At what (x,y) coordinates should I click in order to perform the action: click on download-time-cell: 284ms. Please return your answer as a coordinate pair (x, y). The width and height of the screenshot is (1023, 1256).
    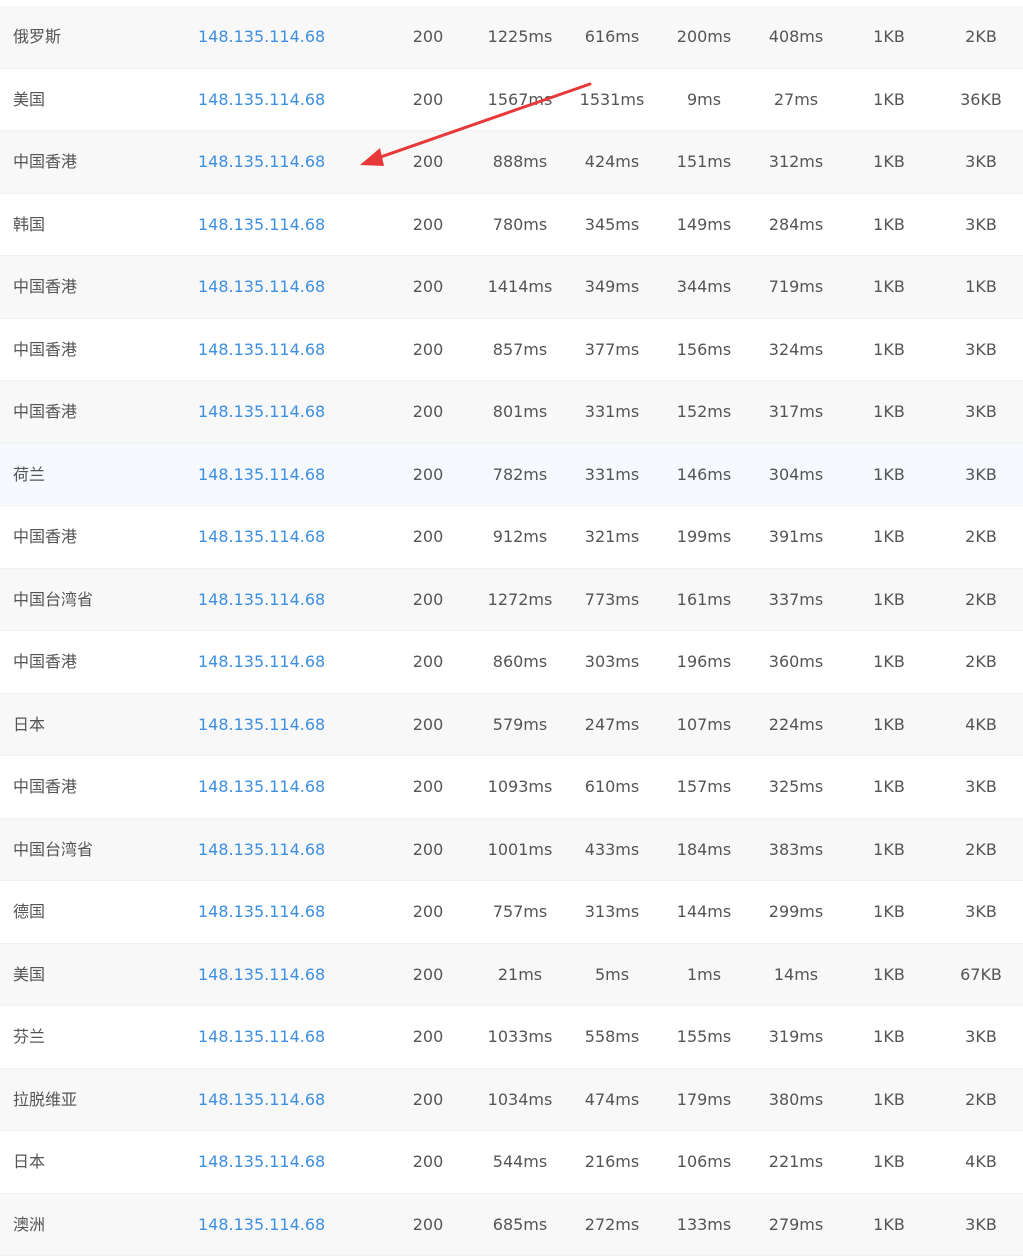
    Looking at the image, I should click on (796, 225).